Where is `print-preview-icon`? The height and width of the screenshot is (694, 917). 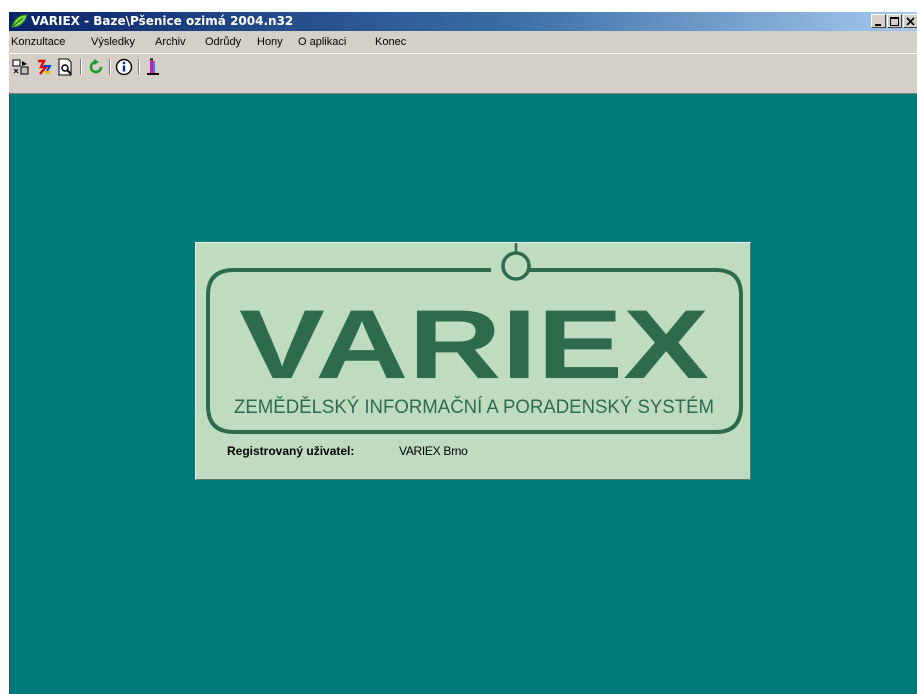 print-preview-icon is located at coordinates (66, 67).